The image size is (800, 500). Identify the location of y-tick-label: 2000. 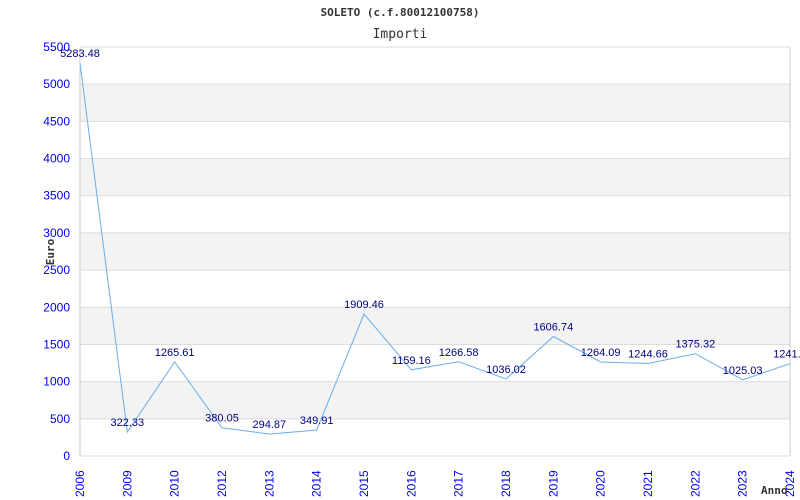
(56, 307).